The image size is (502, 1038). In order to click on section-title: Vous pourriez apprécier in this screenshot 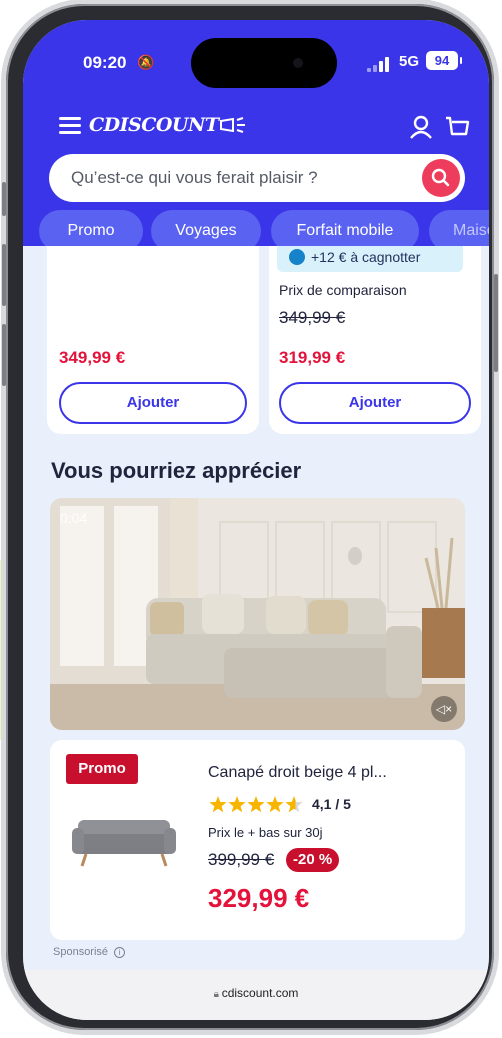, I will do `click(176, 470)`.